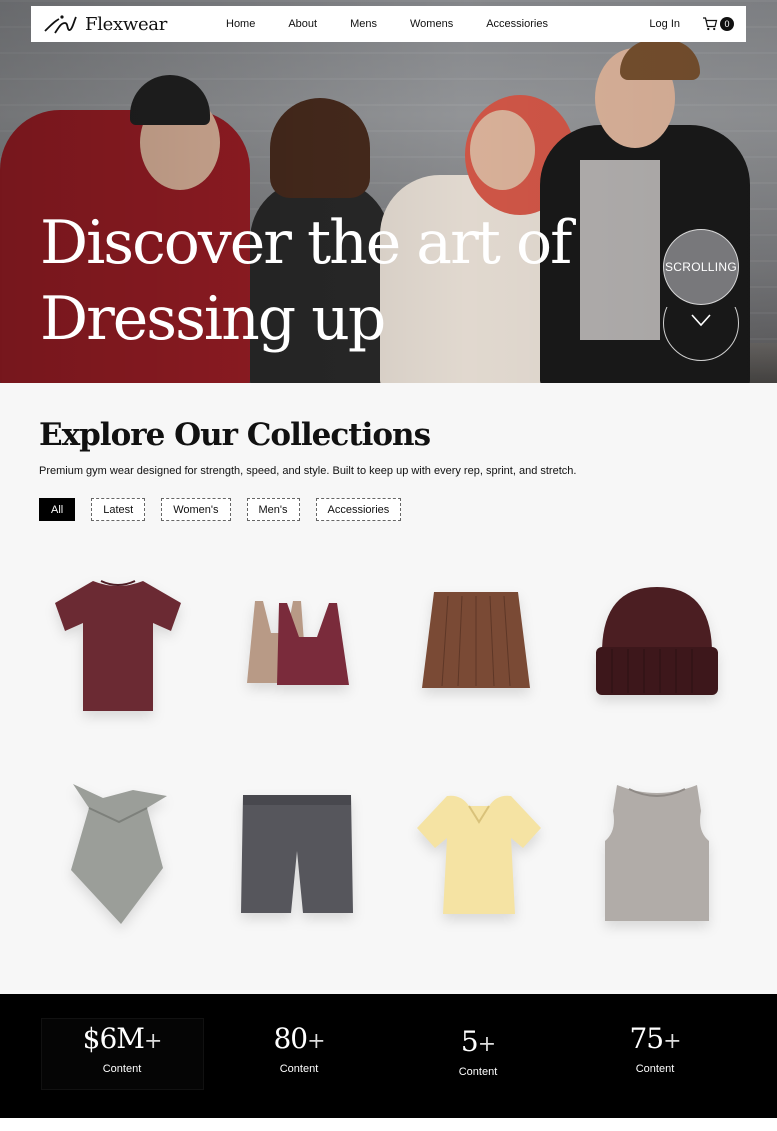 This screenshot has height=1131, width=777. I want to click on filter-tabs: All Latest Women's Men's Accessiories, so click(220, 509).